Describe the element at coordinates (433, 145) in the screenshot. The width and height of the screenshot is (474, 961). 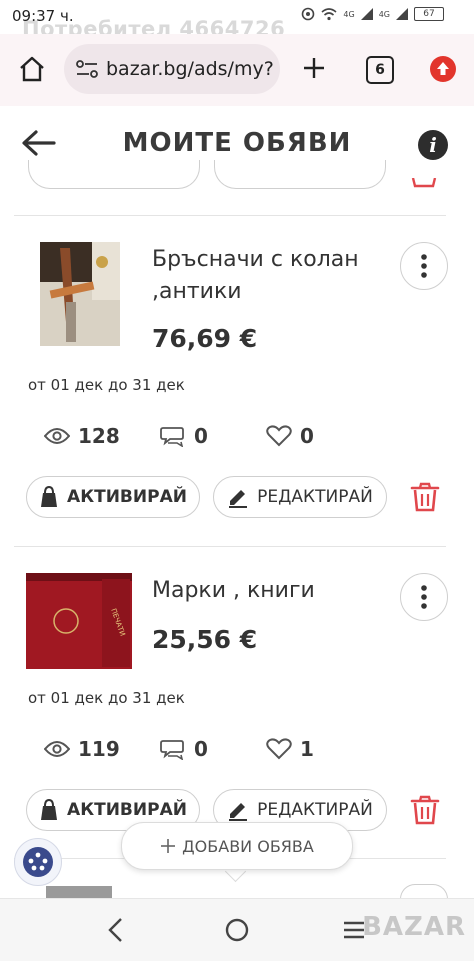
I see `info-icon: i` at that location.